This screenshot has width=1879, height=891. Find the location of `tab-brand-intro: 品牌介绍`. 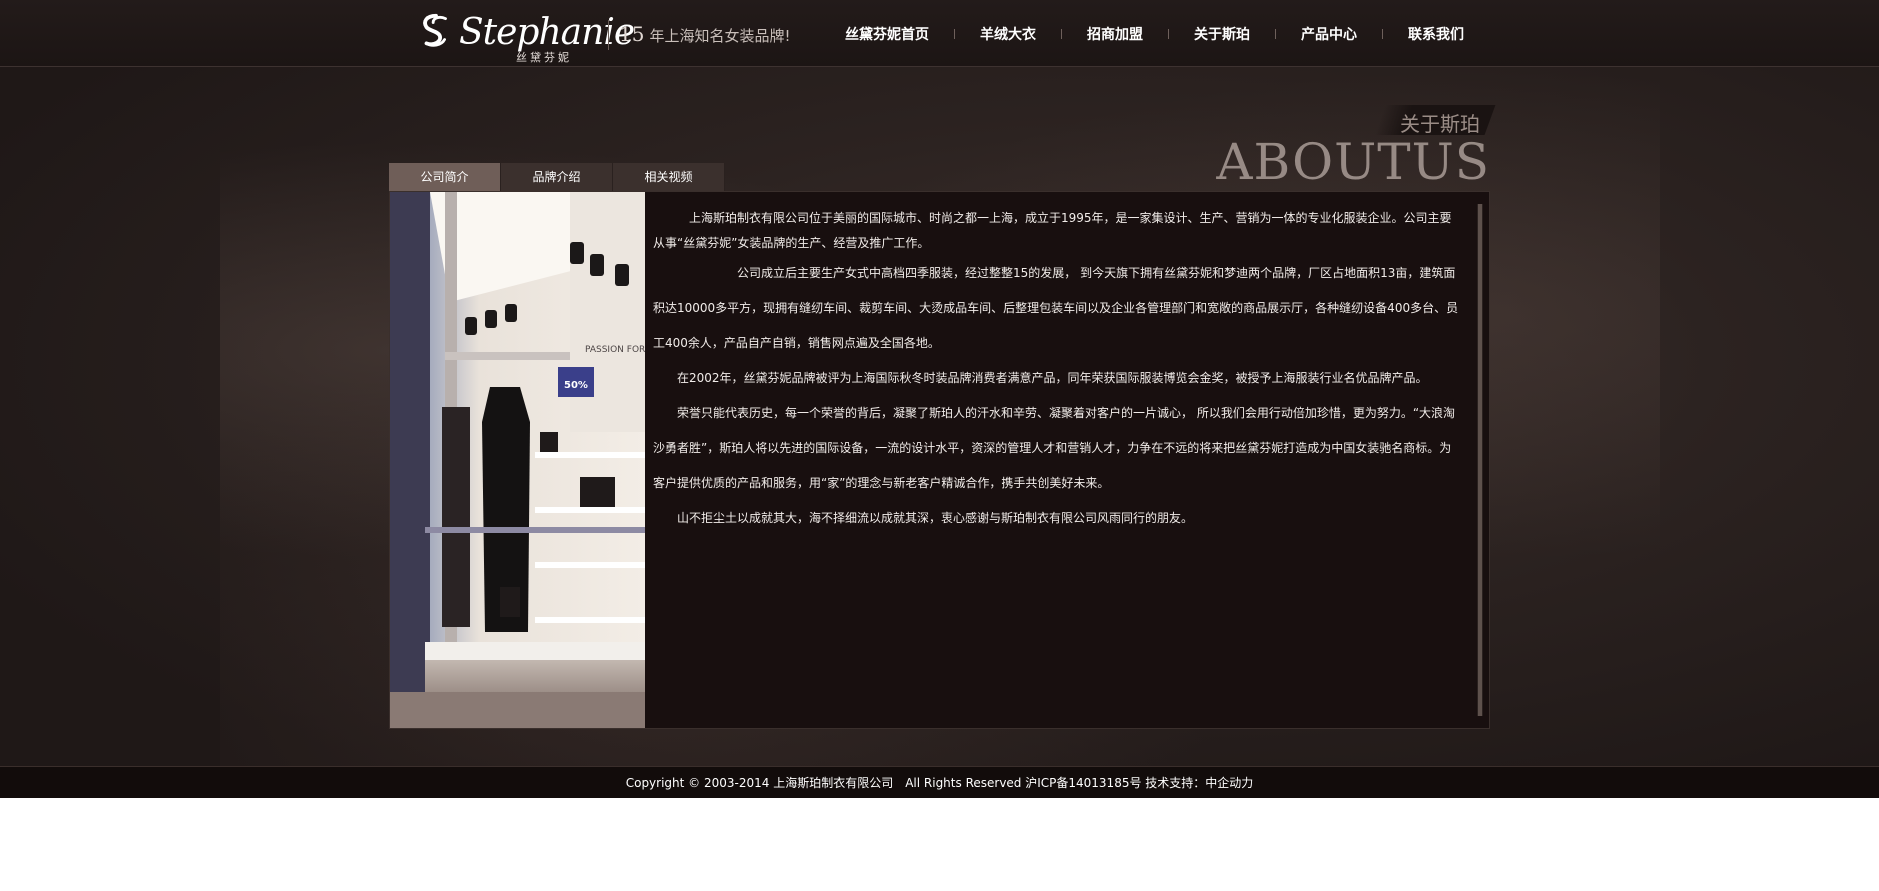

tab-brand-intro: 品牌介绍 is located at coordinates (557, 177).